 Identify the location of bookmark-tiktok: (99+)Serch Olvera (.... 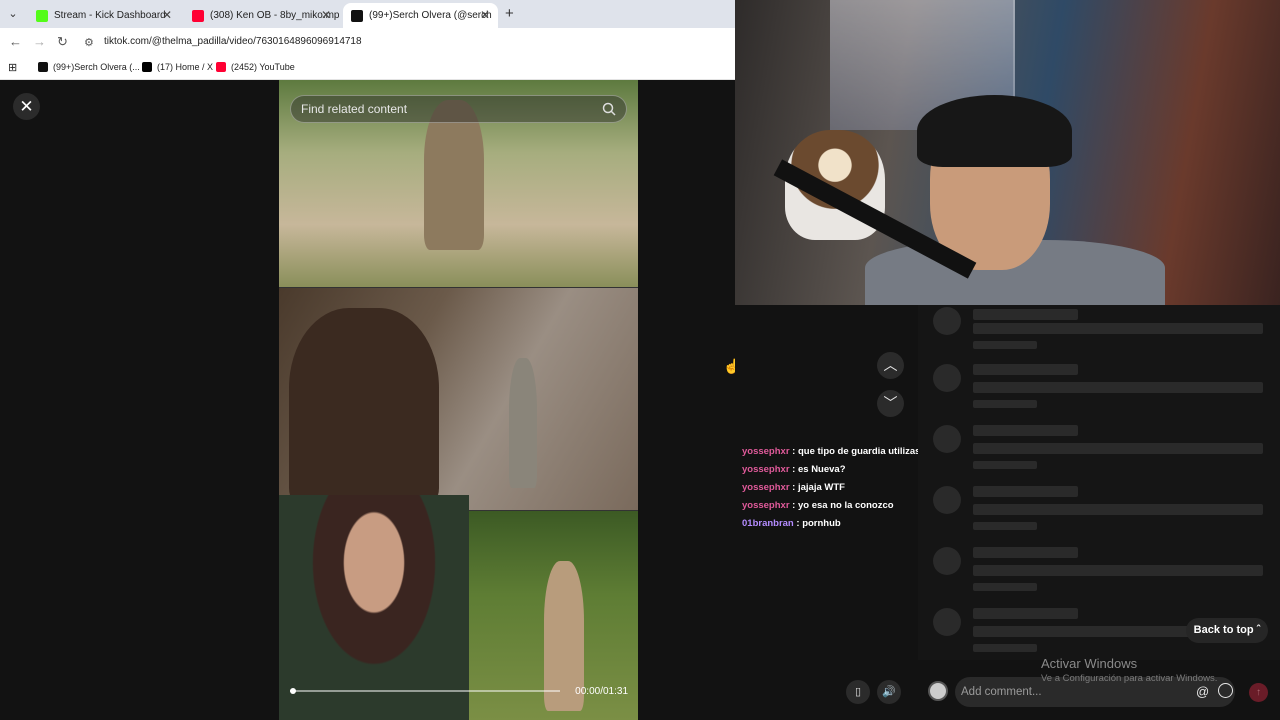
(89, 67).